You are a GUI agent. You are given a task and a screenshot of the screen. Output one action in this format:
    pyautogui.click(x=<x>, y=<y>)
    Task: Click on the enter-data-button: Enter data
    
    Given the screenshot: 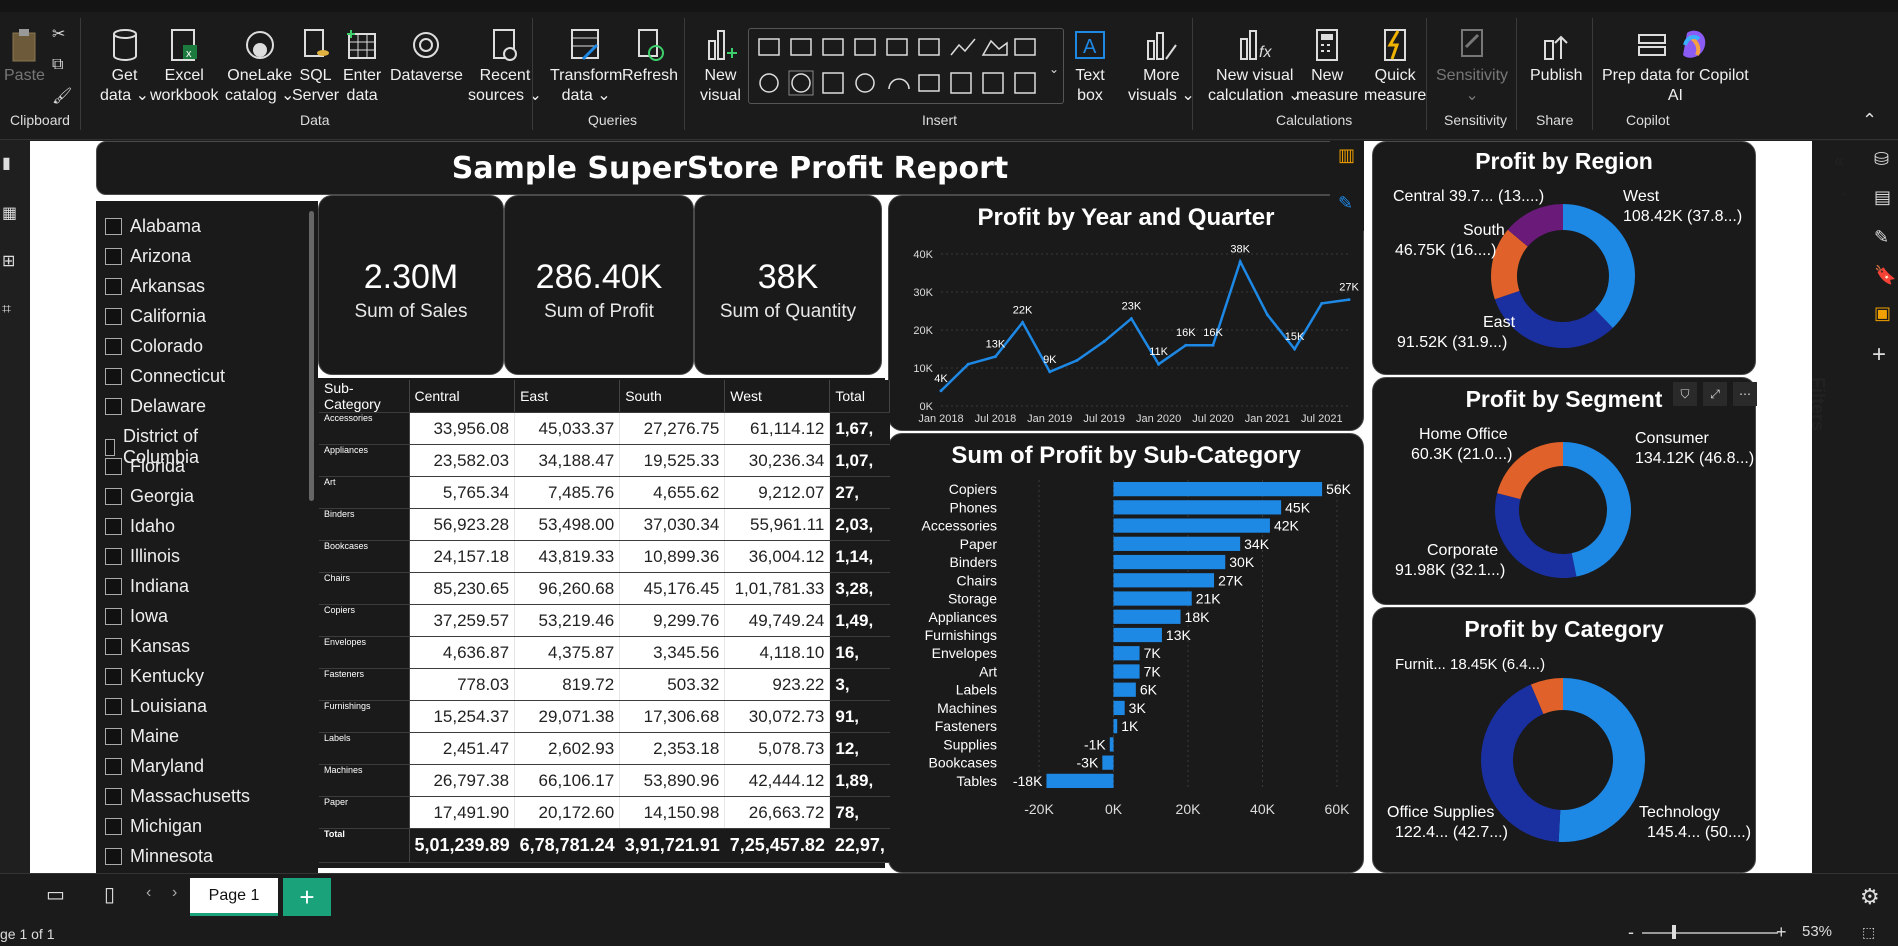 What is the action you would take?
    pyautogui.click(x=362, y=66)
    